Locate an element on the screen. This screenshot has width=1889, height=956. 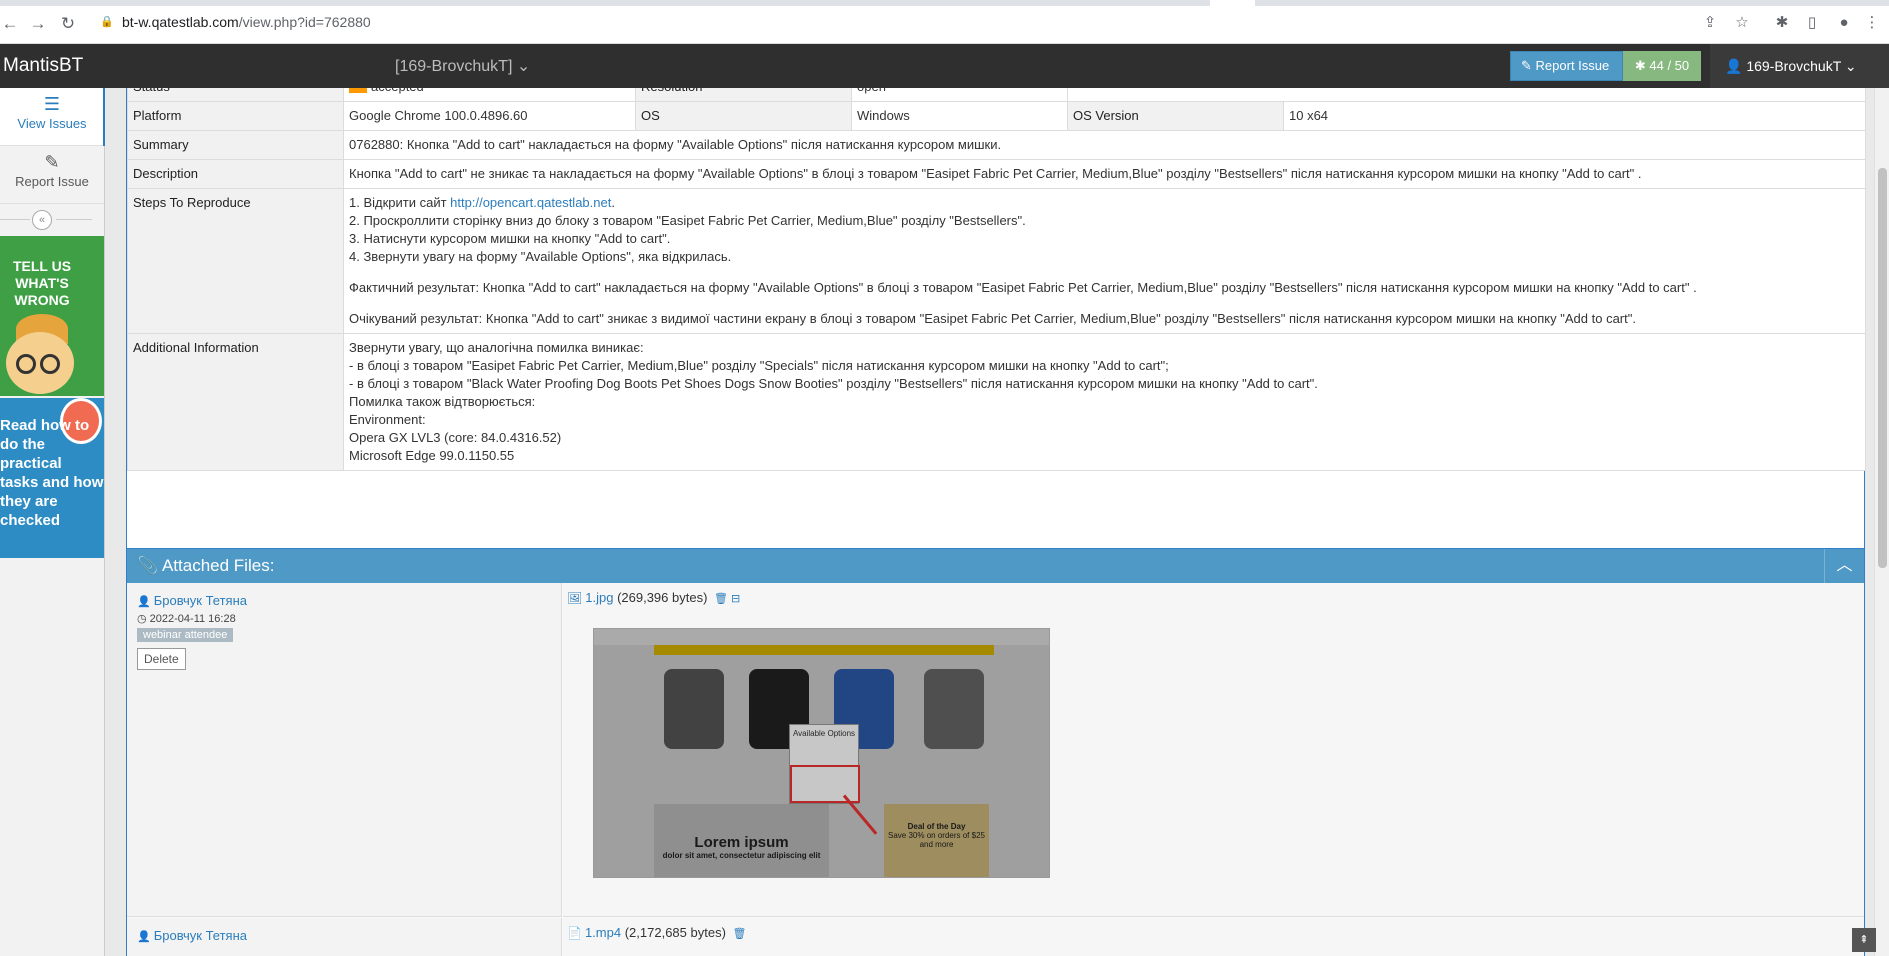
os-version-value: 10 x64 is located at coordinates (1574, 116).